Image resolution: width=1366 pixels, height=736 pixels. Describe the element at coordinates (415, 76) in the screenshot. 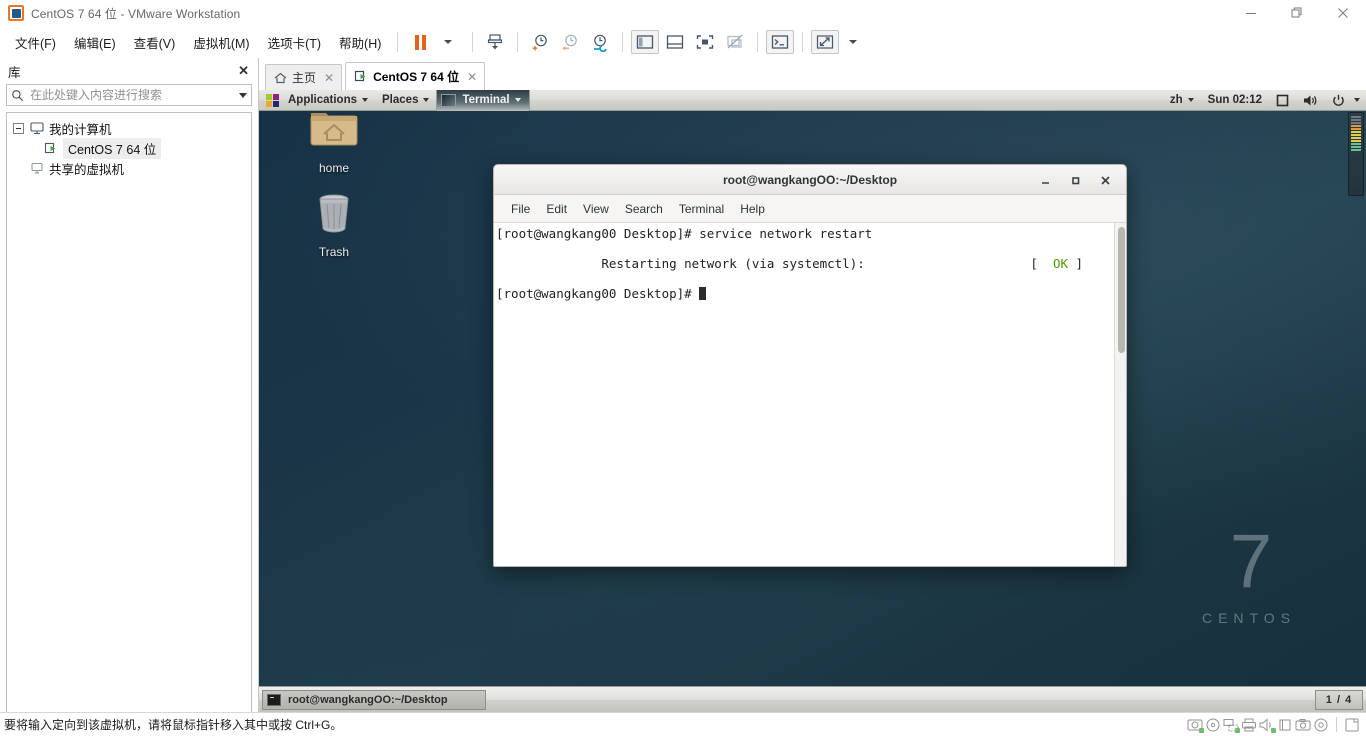

I see `tab-centos7: CentOS 7 64 位 ✕` at that location.